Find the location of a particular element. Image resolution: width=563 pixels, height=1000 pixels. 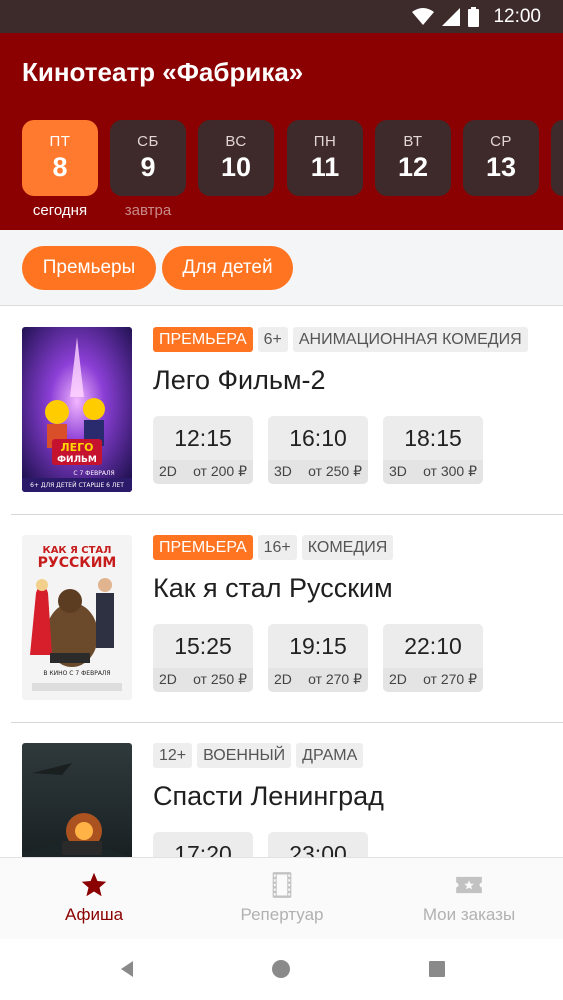

movie-title: Как я стал Русским is located at coordinates (273, 588).